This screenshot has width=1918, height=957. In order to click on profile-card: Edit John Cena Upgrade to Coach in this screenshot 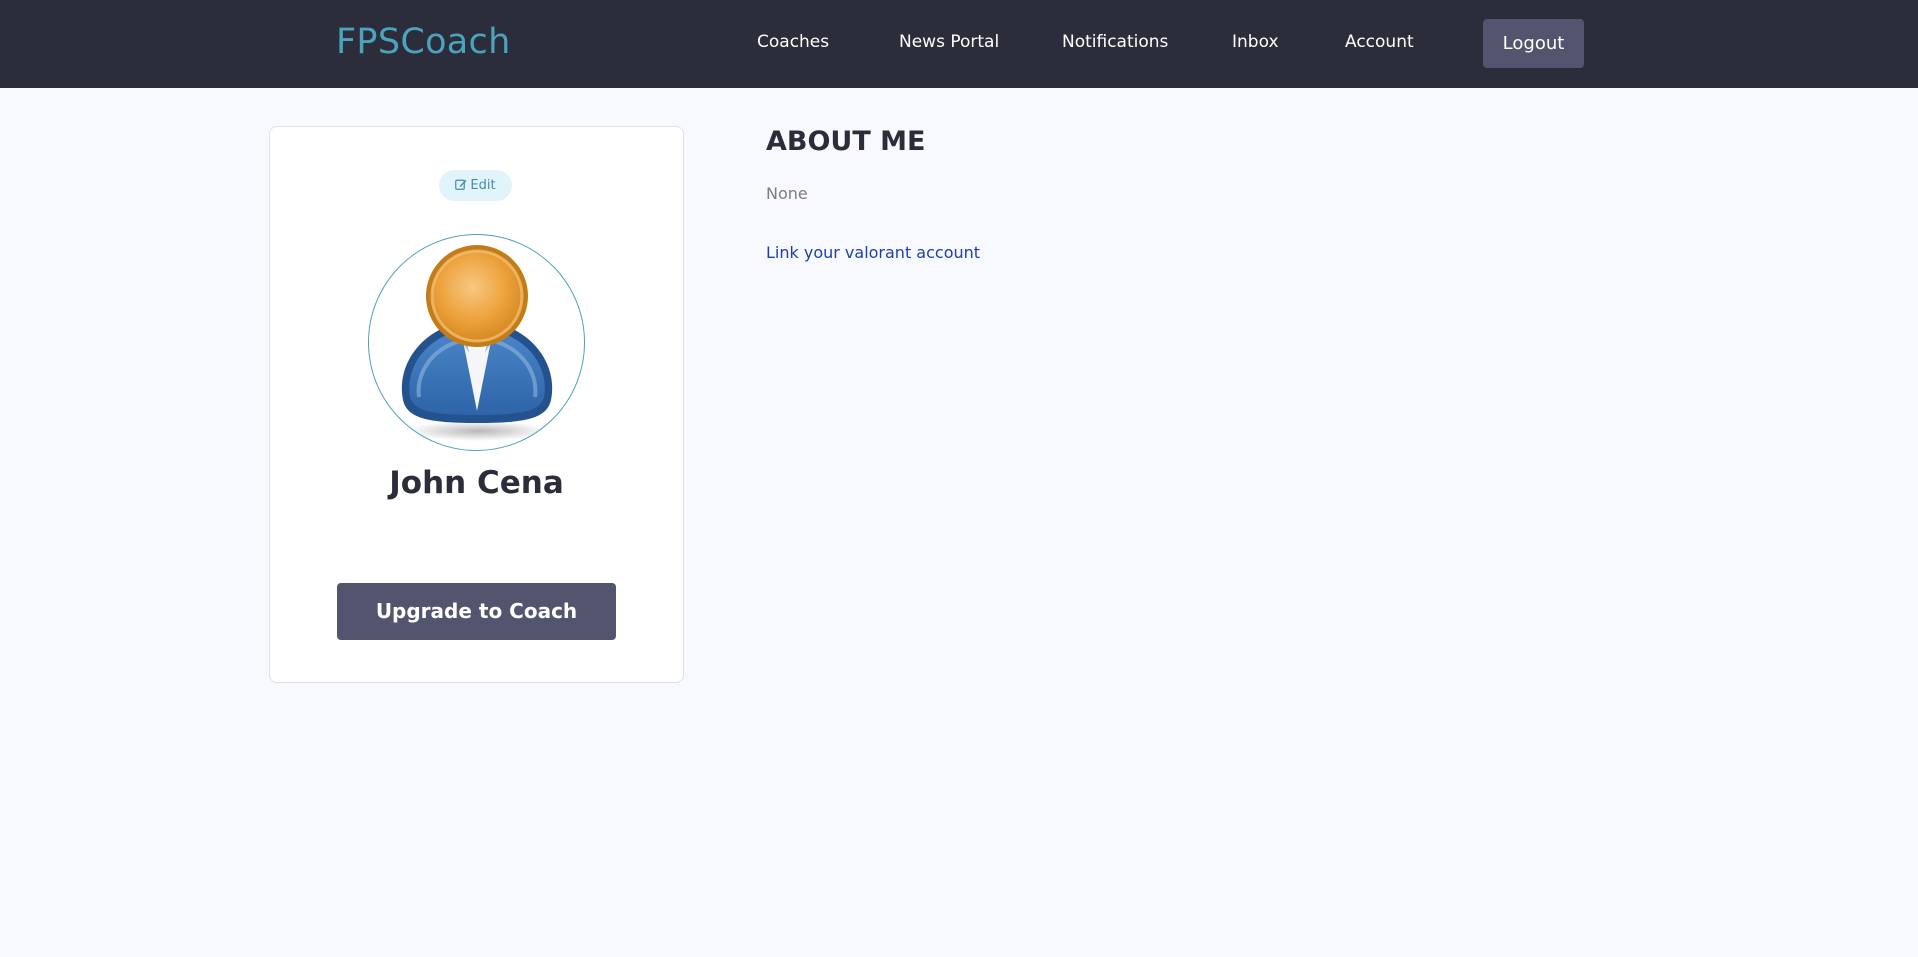, I will do `click(476, 404)`.